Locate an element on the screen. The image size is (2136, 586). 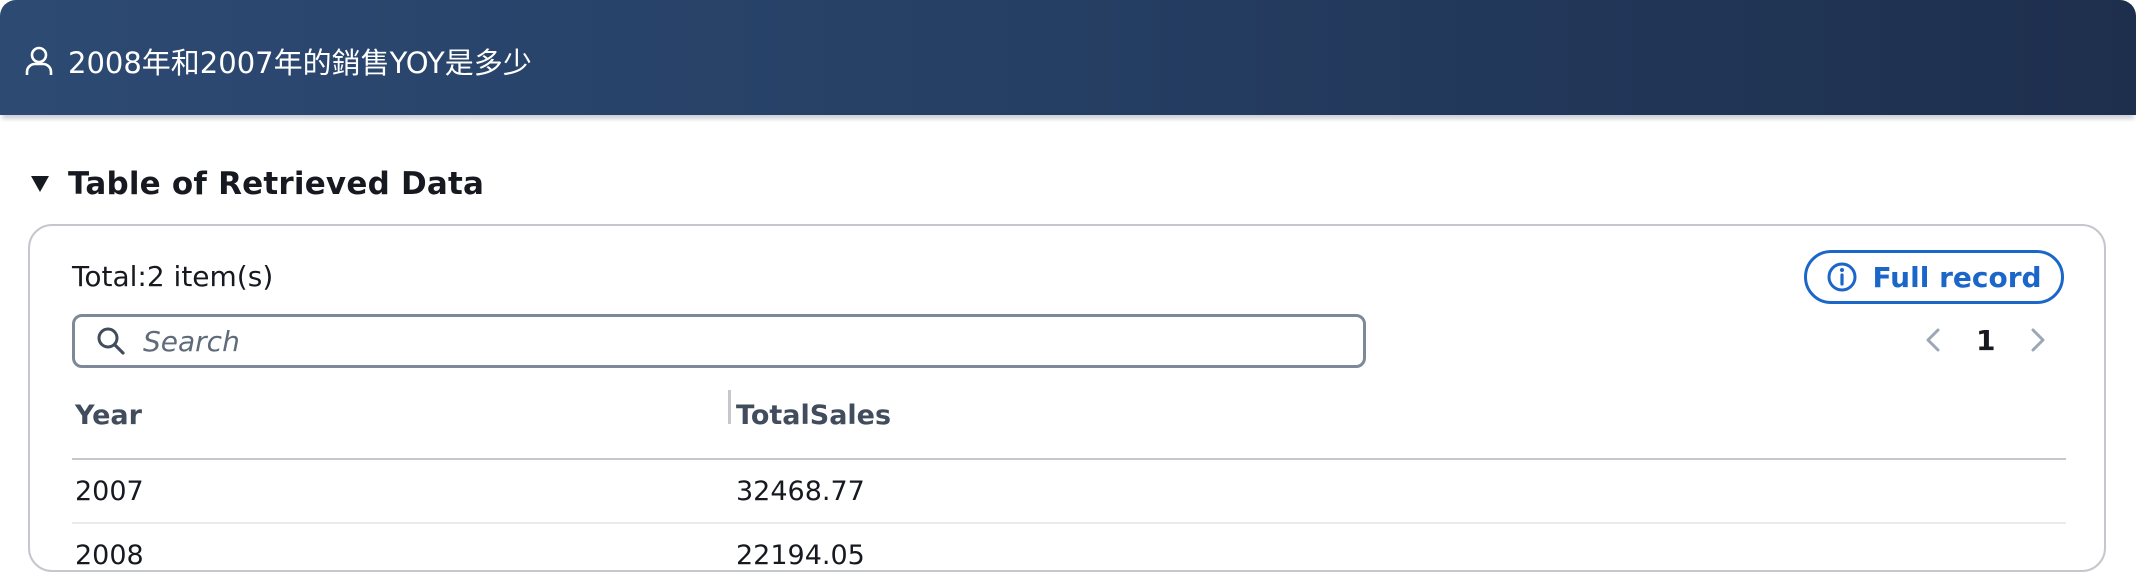
table-row: 2008 22194.05 is located at coordinates (1069, 555).